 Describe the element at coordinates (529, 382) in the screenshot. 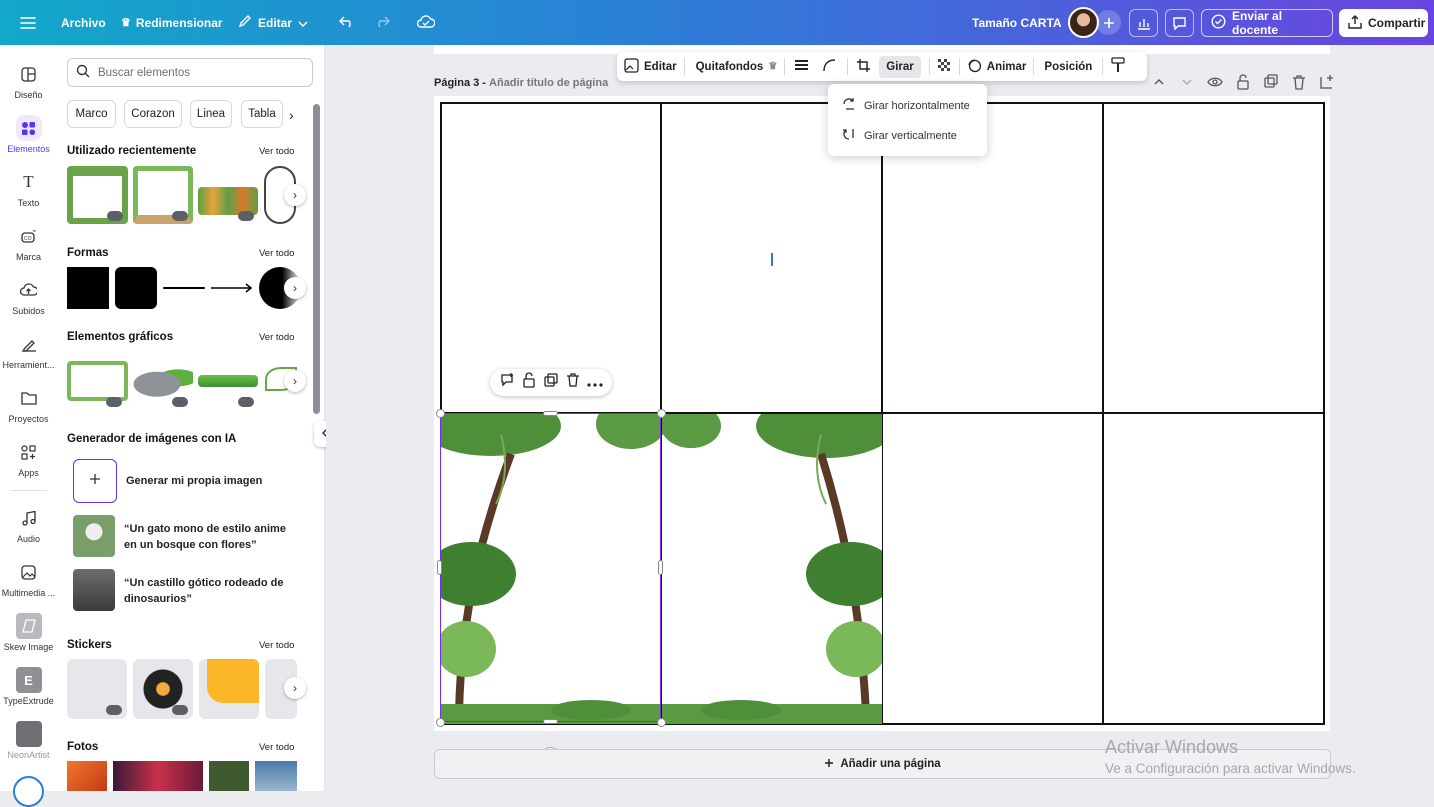

I see `lock-icon` at that location.